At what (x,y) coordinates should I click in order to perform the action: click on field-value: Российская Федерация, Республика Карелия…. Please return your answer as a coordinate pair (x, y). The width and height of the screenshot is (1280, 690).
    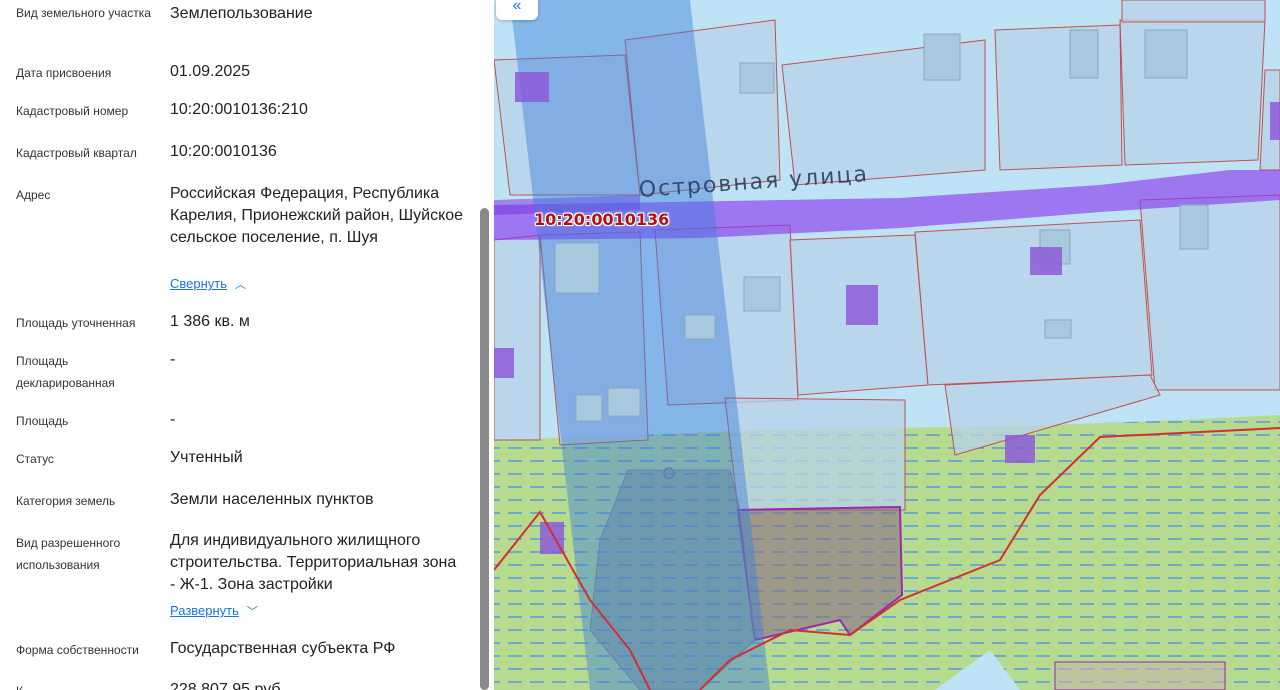
    Looking at the image, I should click on (317, 215).